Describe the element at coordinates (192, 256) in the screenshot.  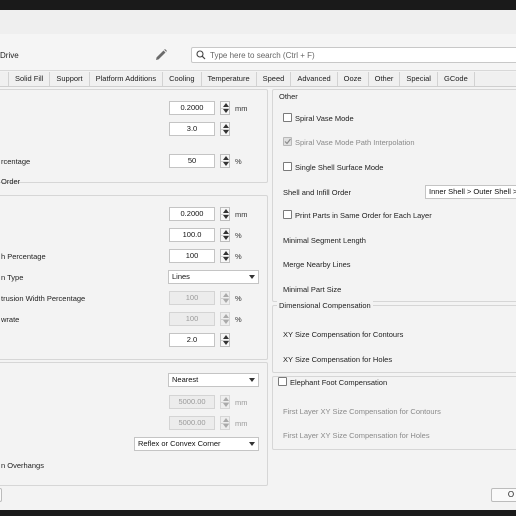
I see `g2-r3-field: 100` at that location.